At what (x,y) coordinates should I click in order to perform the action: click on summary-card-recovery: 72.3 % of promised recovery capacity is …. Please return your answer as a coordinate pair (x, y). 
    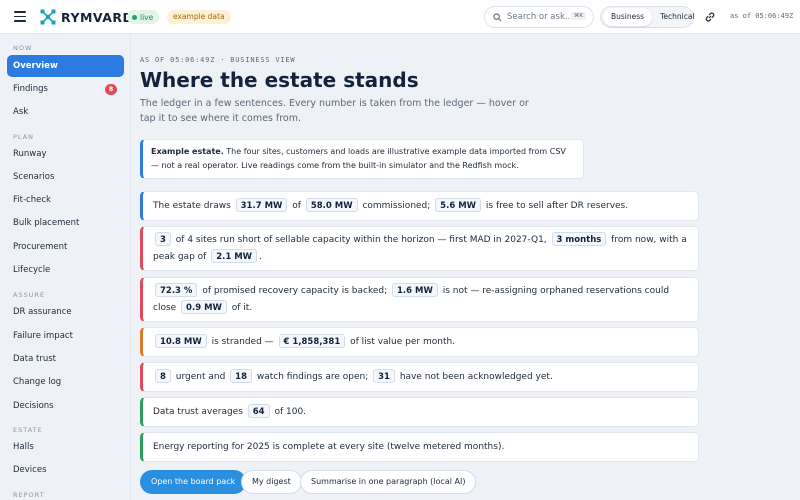
    Looking at the image, I should click on (419, 299).